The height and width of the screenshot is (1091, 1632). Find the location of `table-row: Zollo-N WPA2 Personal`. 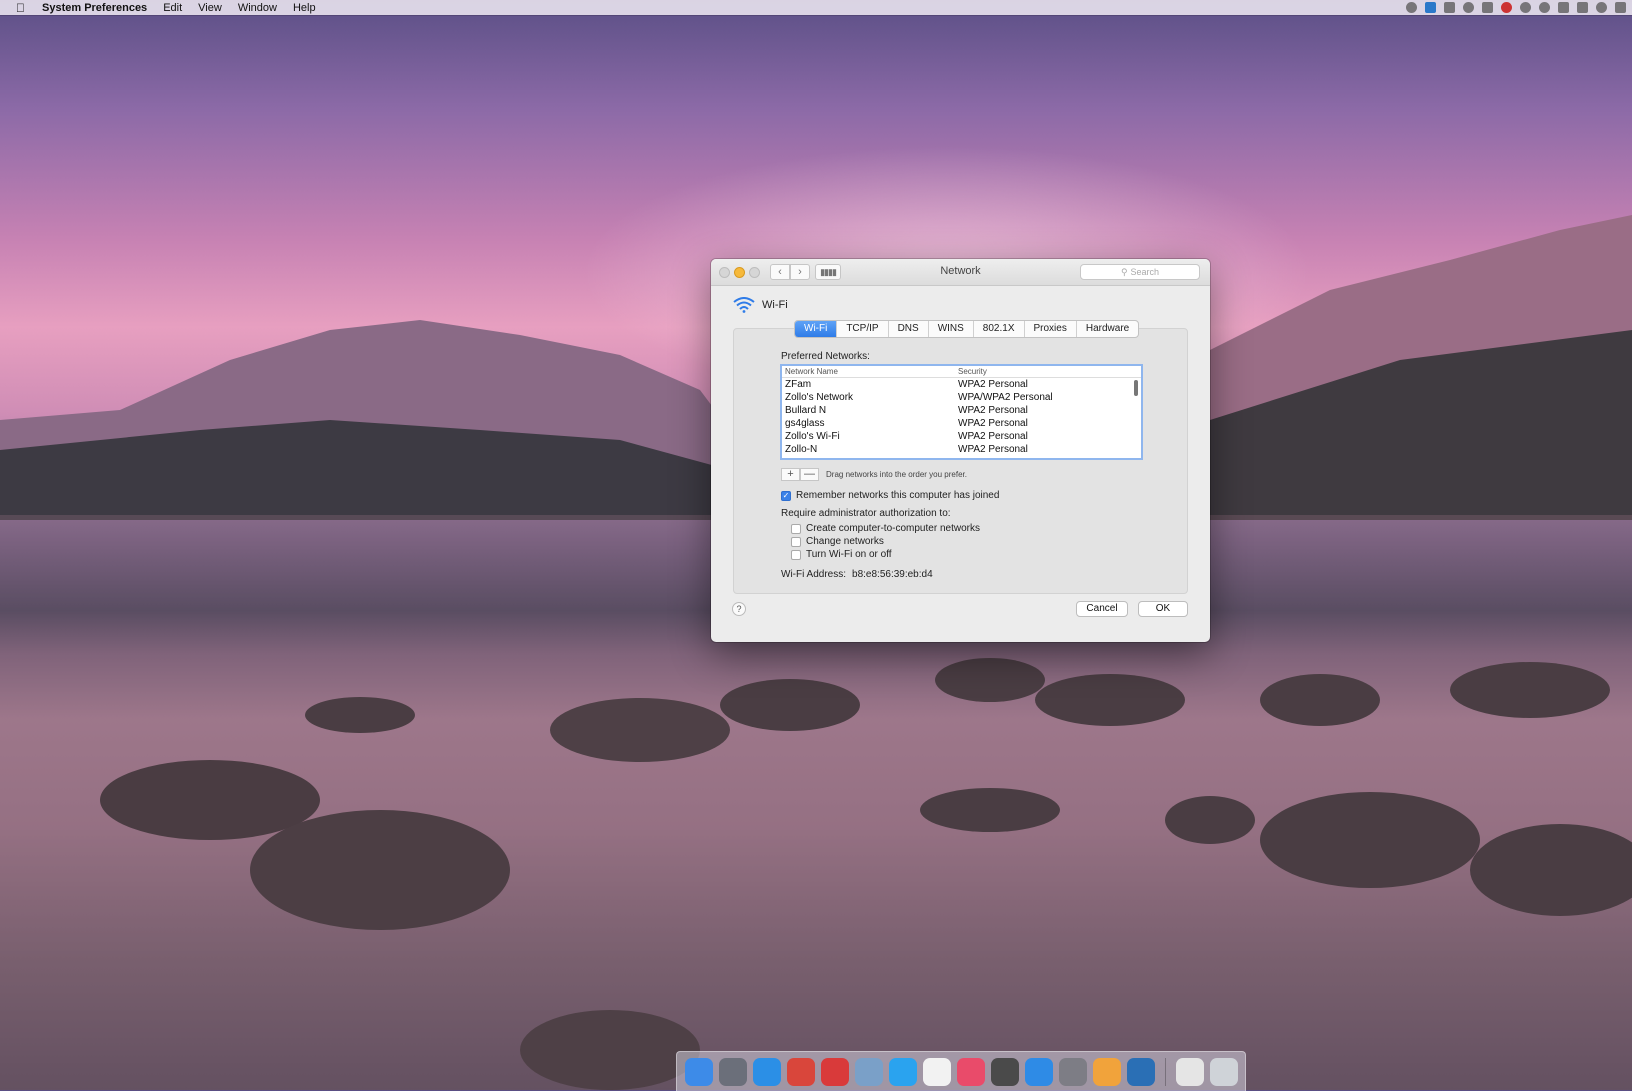

table-row: Zollo-N WPA2 Personal is located at coordinates (961, 449).